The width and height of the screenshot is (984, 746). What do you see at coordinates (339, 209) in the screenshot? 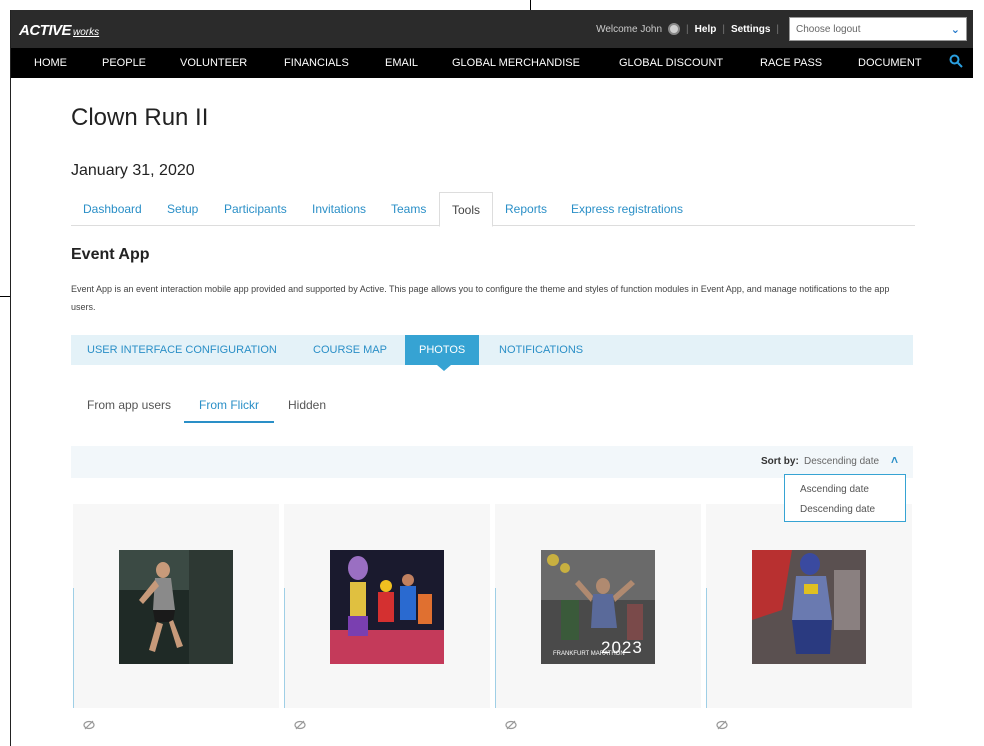
I see `tab-invitations: Invitations` at bounding box center [339, 209].